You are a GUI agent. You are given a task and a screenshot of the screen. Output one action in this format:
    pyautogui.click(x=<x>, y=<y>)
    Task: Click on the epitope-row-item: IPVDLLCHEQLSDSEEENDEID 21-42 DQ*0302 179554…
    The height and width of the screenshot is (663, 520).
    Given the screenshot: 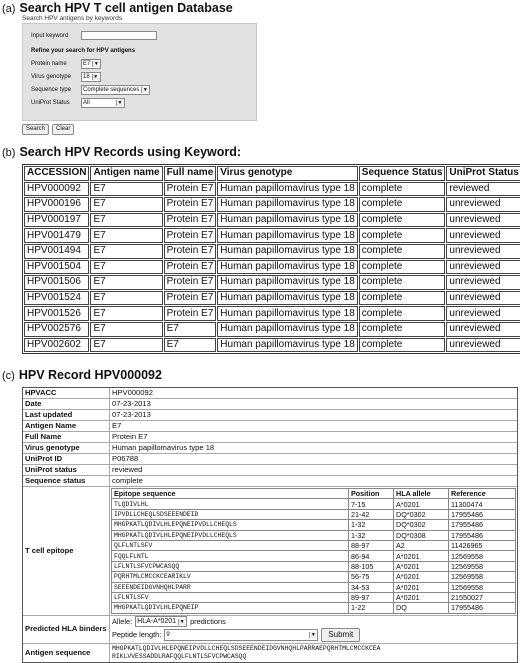 What is the action you would take?
    pyautogui.click(x=313, y=514)
    